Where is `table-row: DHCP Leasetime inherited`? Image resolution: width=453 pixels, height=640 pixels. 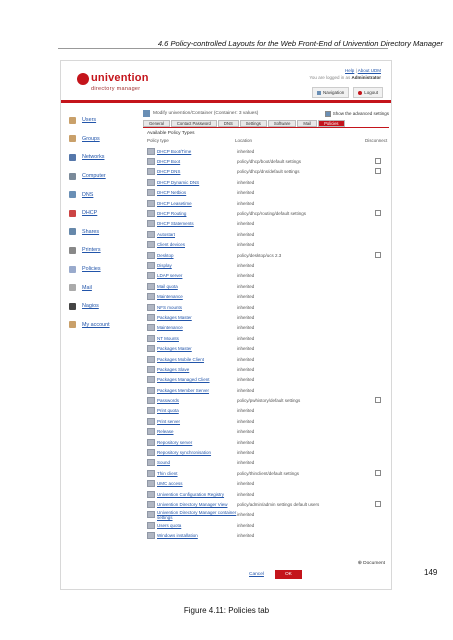 table-row: DHCP Leasetime inherited is located at coordinates (268, 203).